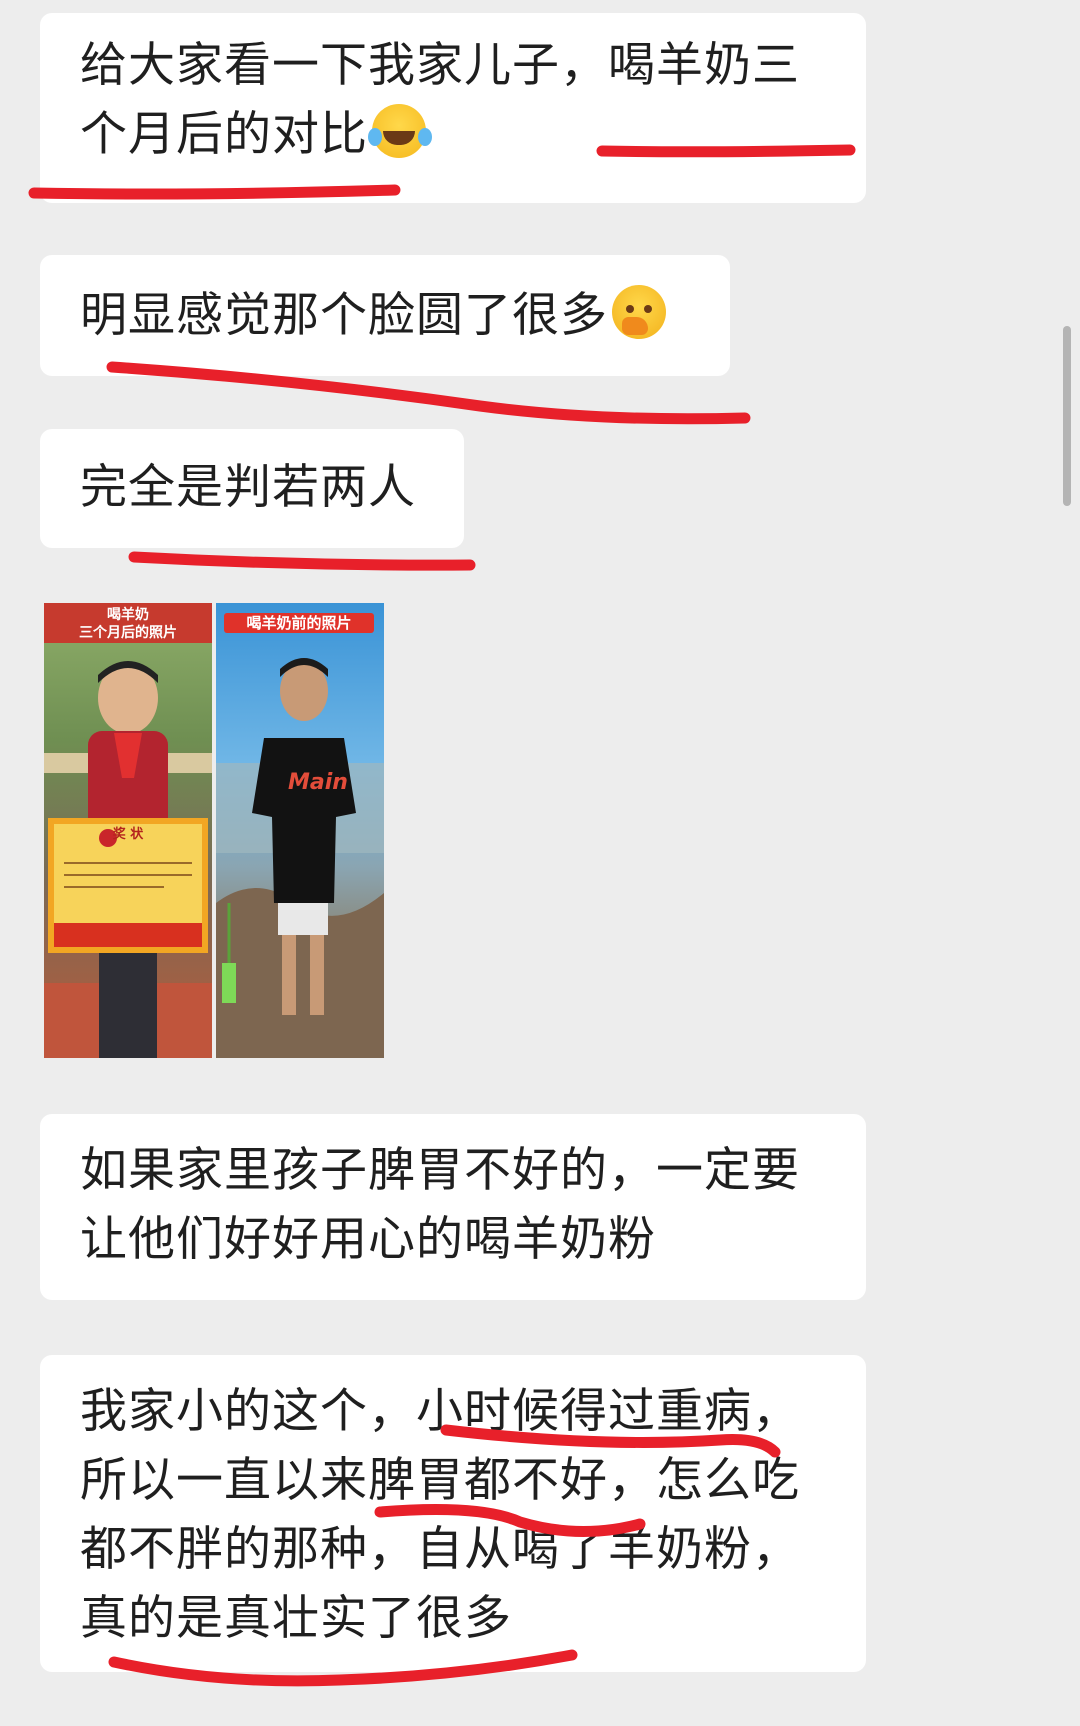 This screenshot has width=1080, height=1726. I want to click on underline-stroke, so click(302, 561).